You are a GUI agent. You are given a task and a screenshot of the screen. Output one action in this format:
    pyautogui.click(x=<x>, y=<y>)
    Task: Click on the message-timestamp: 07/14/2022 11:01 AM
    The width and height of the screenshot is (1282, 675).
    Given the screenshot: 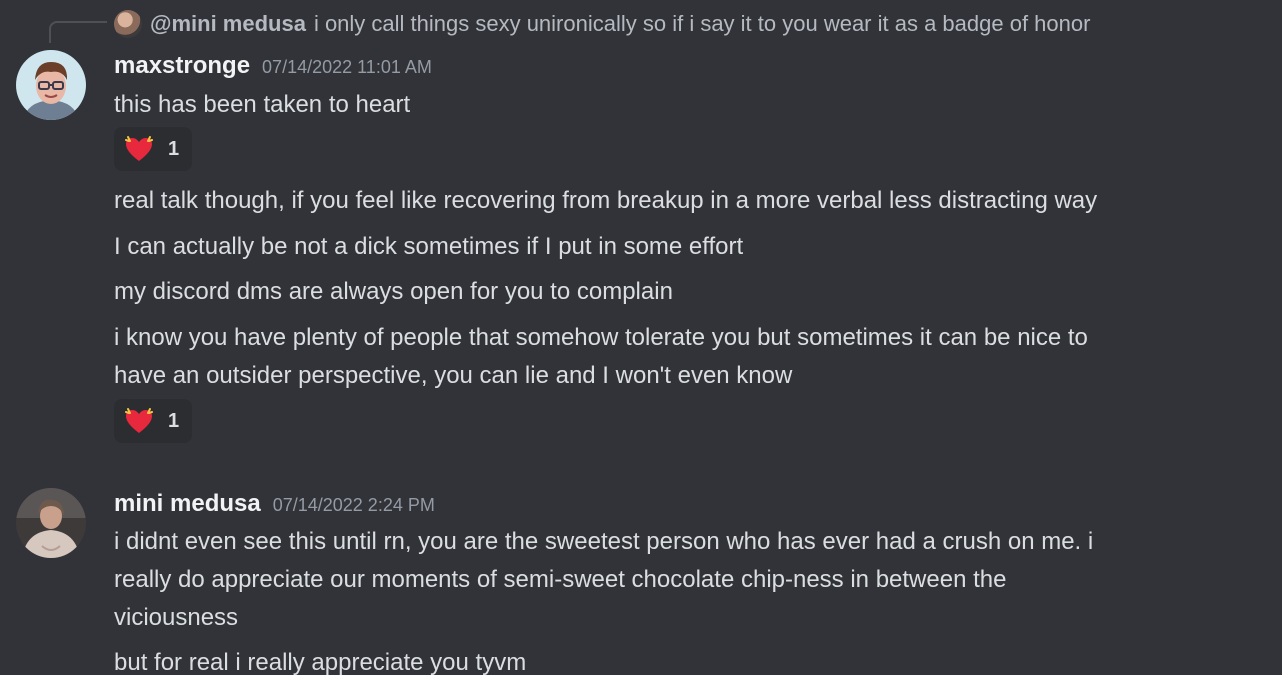 What is the action you would take?
    pyautogui.click(x=347, y=67)
    